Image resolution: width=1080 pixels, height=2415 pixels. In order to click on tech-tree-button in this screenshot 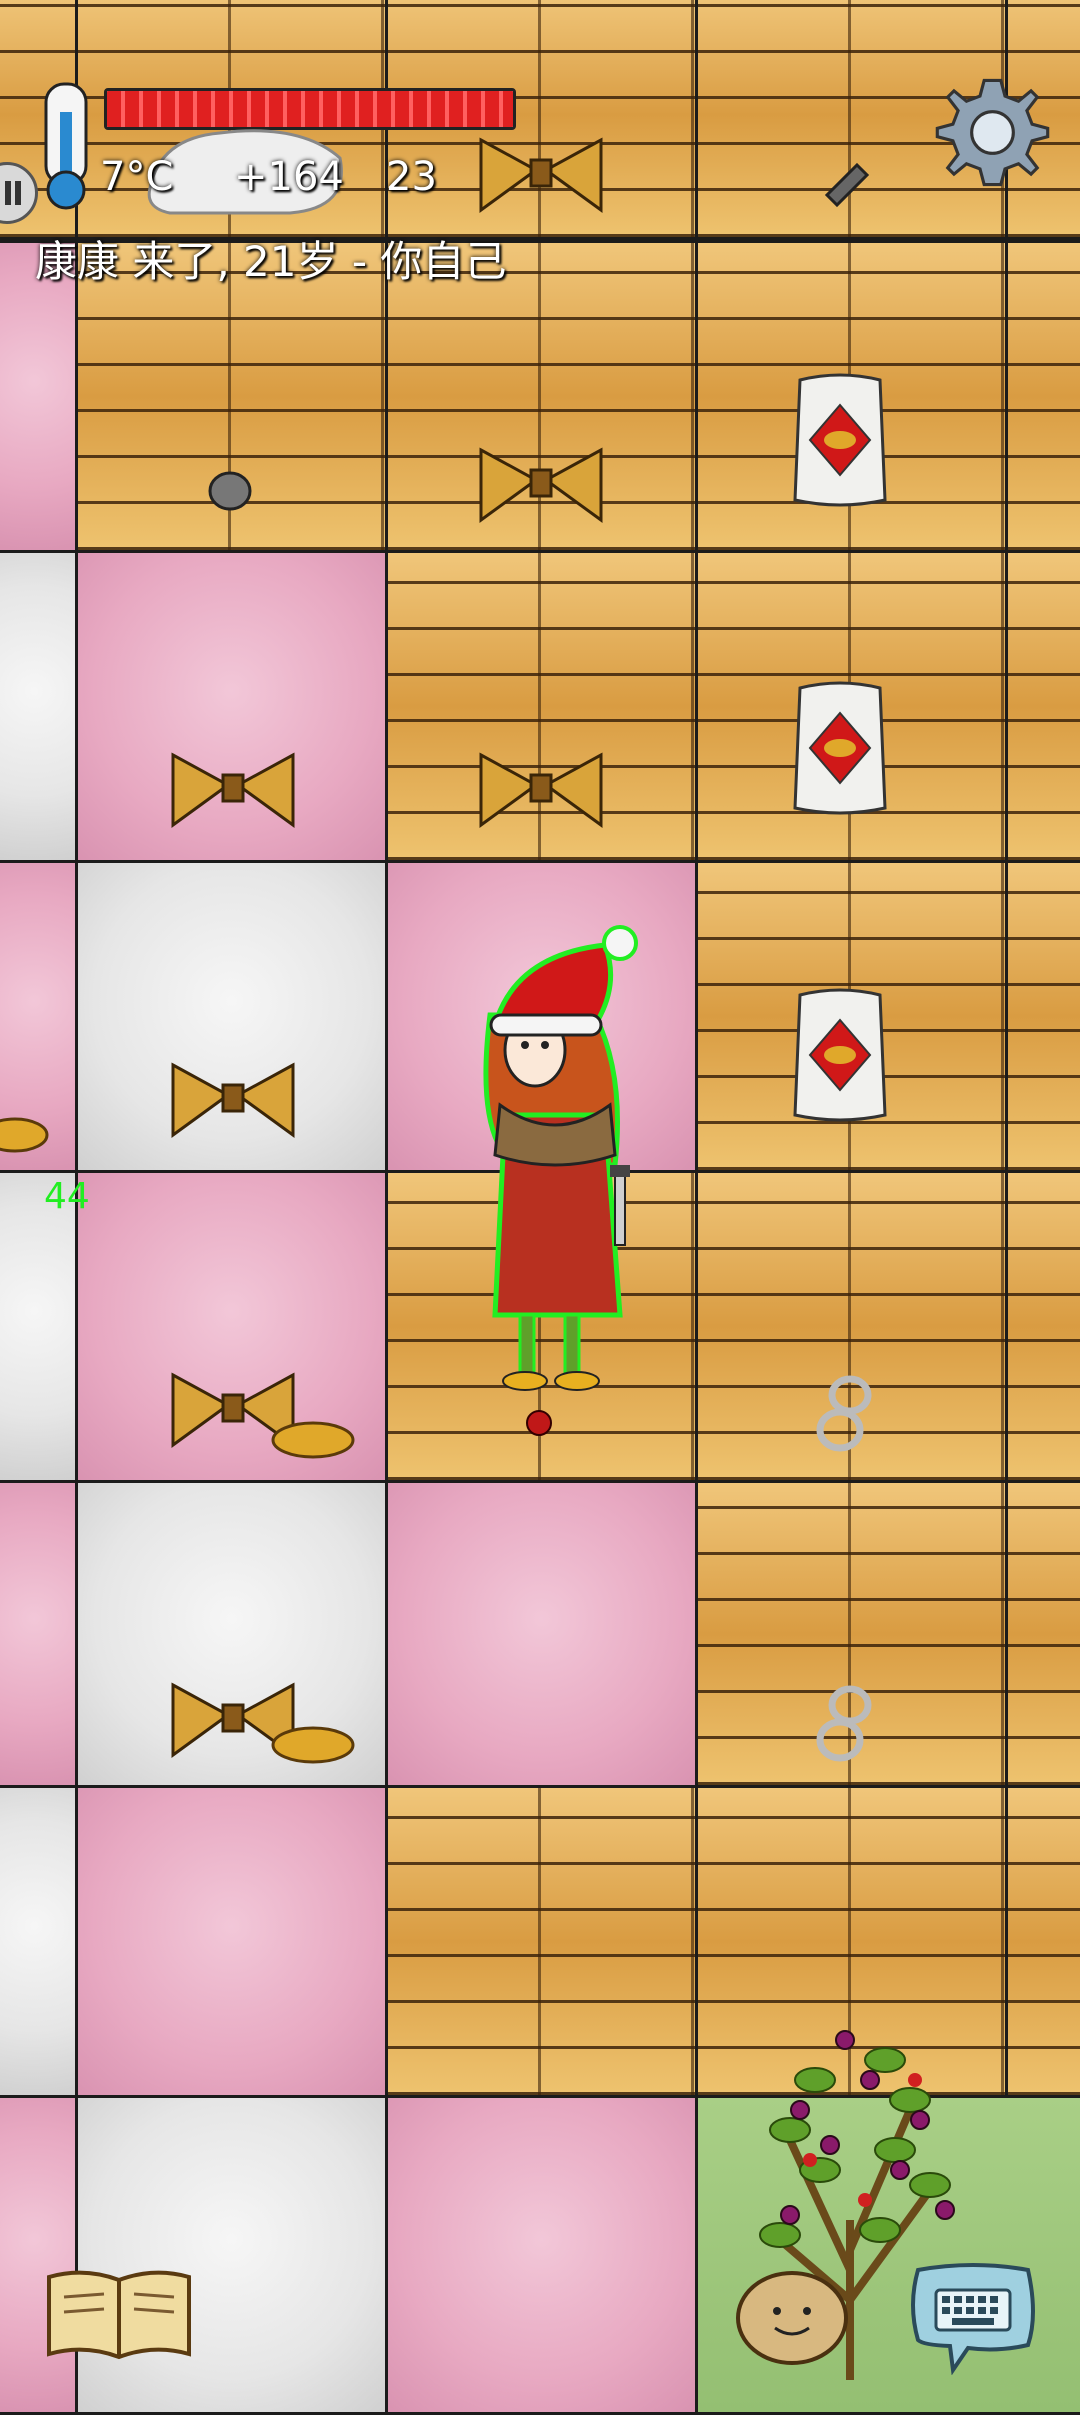, I will do `click(119, 2312)`.